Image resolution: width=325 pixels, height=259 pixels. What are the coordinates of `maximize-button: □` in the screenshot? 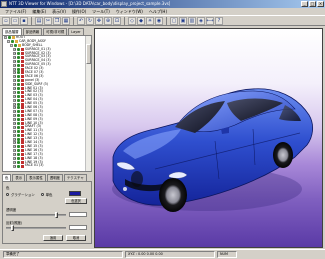 It's located at (312, 4).